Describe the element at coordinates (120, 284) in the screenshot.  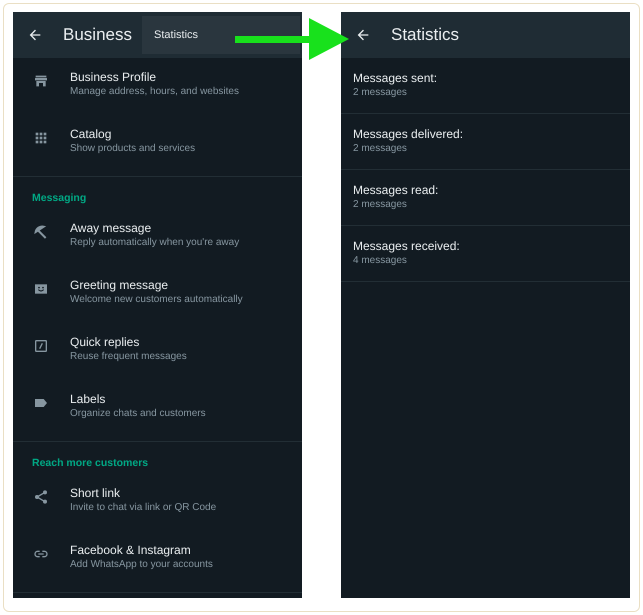
I see `item-title: Greeting message` at that location.